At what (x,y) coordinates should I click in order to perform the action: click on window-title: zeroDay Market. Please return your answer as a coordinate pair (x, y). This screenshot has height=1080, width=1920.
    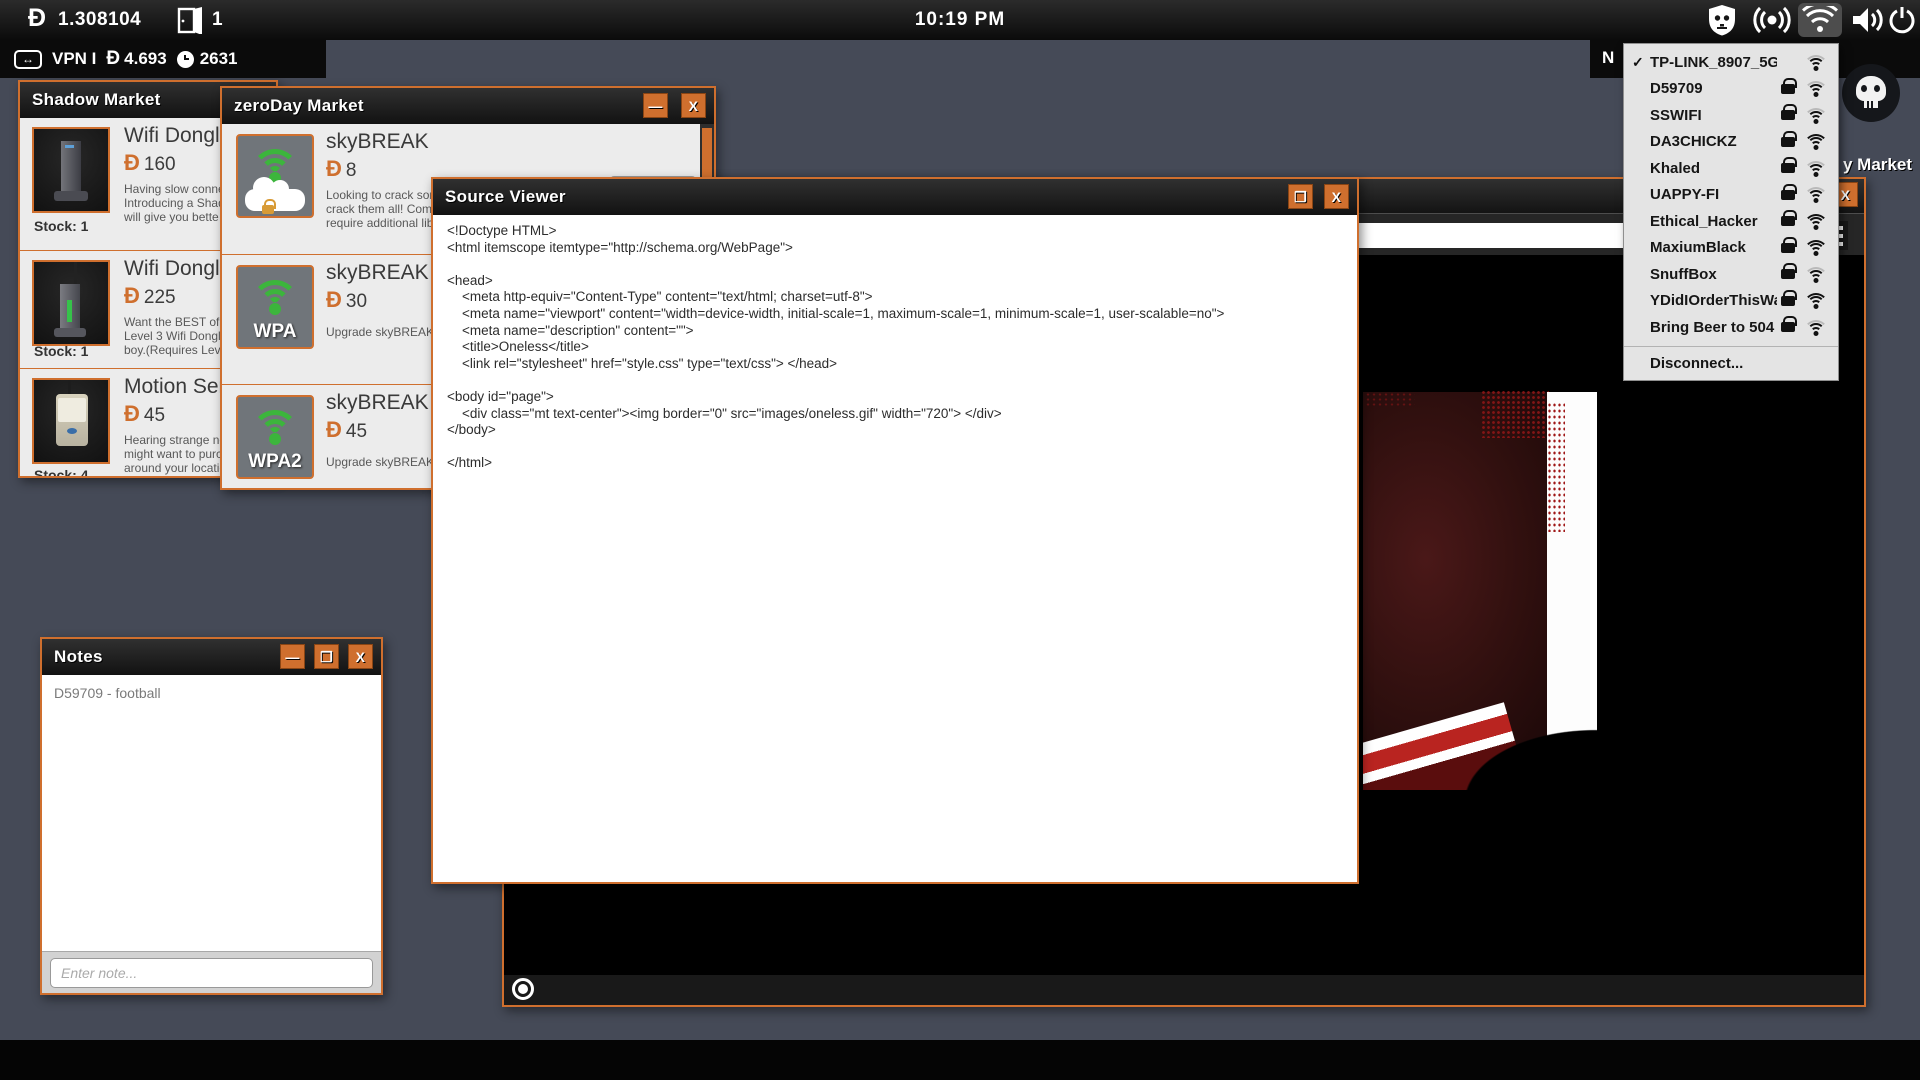
    Looking at the image, I should click on (299, 105).